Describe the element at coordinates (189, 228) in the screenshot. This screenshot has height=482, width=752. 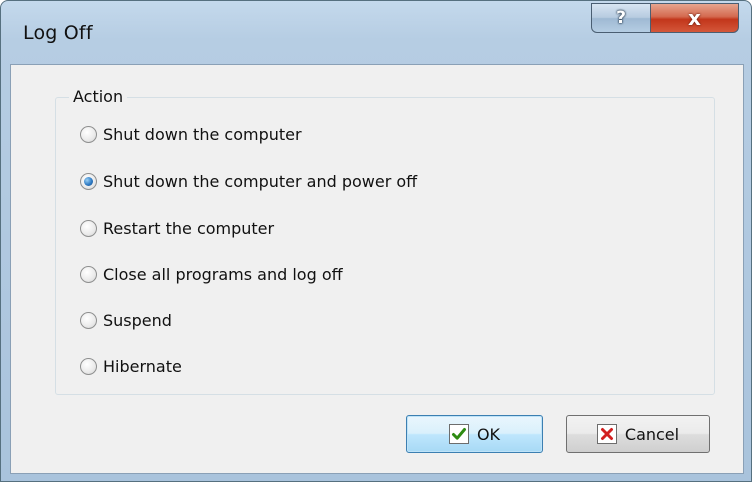
I see `radio-label: Restart the computer` at that location.